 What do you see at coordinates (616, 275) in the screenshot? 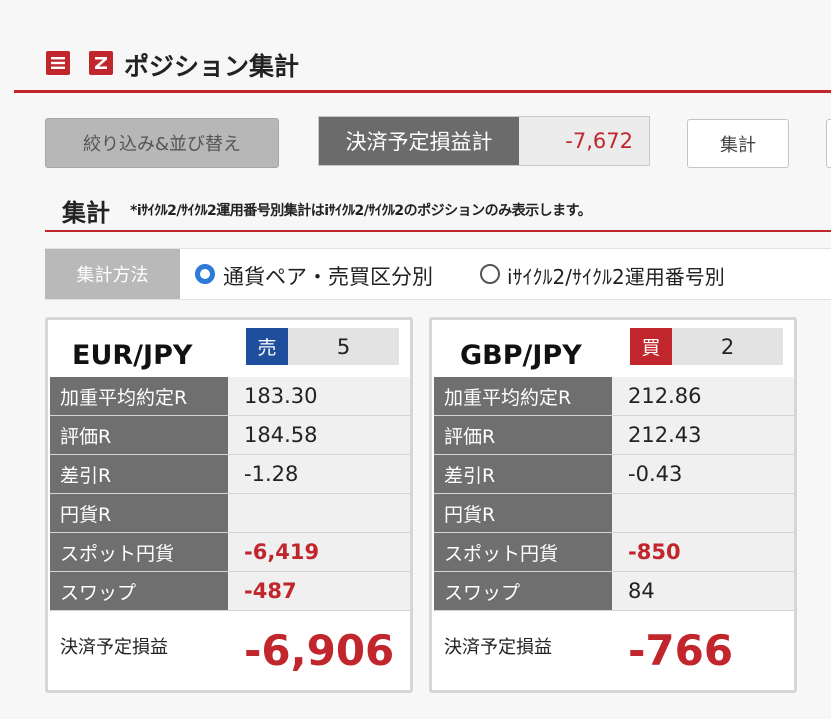
I see `option-by-cycle-number-label: iｻｲｸﾙ2/ｻｲｸﾙ2運用番号別` at bounding box center [616, 275].